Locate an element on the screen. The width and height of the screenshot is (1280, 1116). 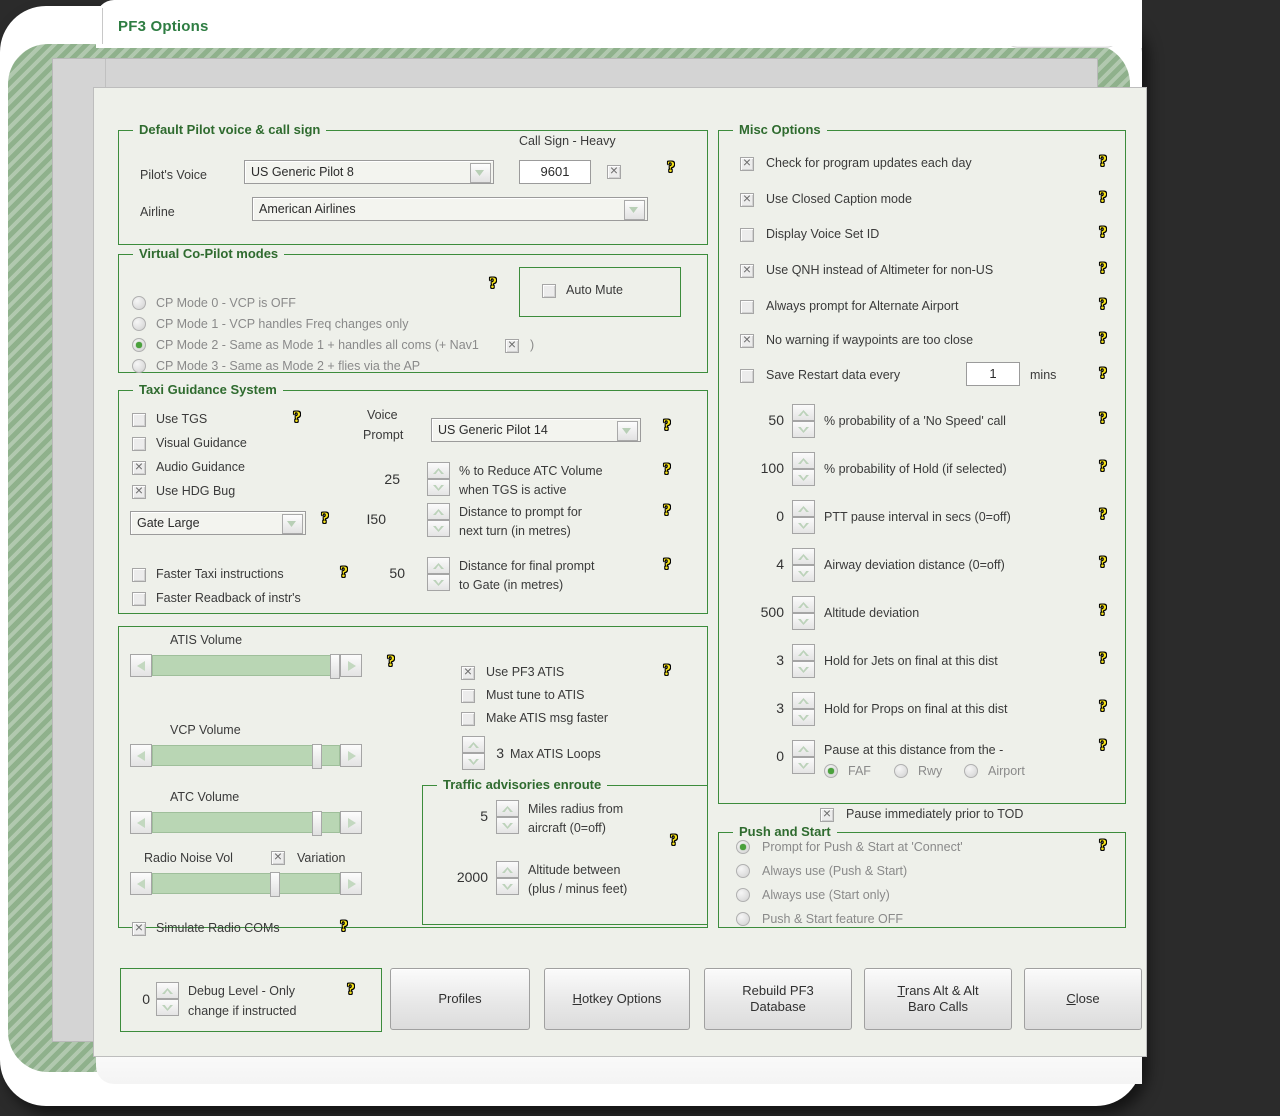
help-icon-vcp: ? is located at coordinates (493, 285).